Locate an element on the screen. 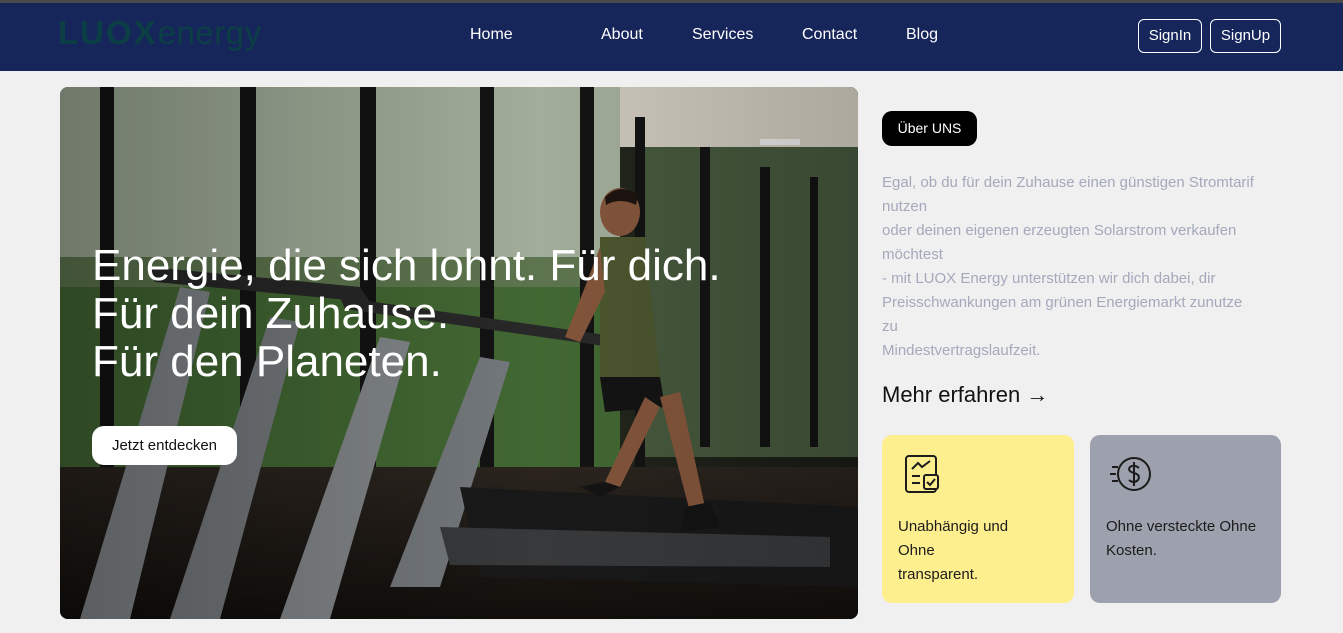  checklist-icon is located at coordinates (922, 474).